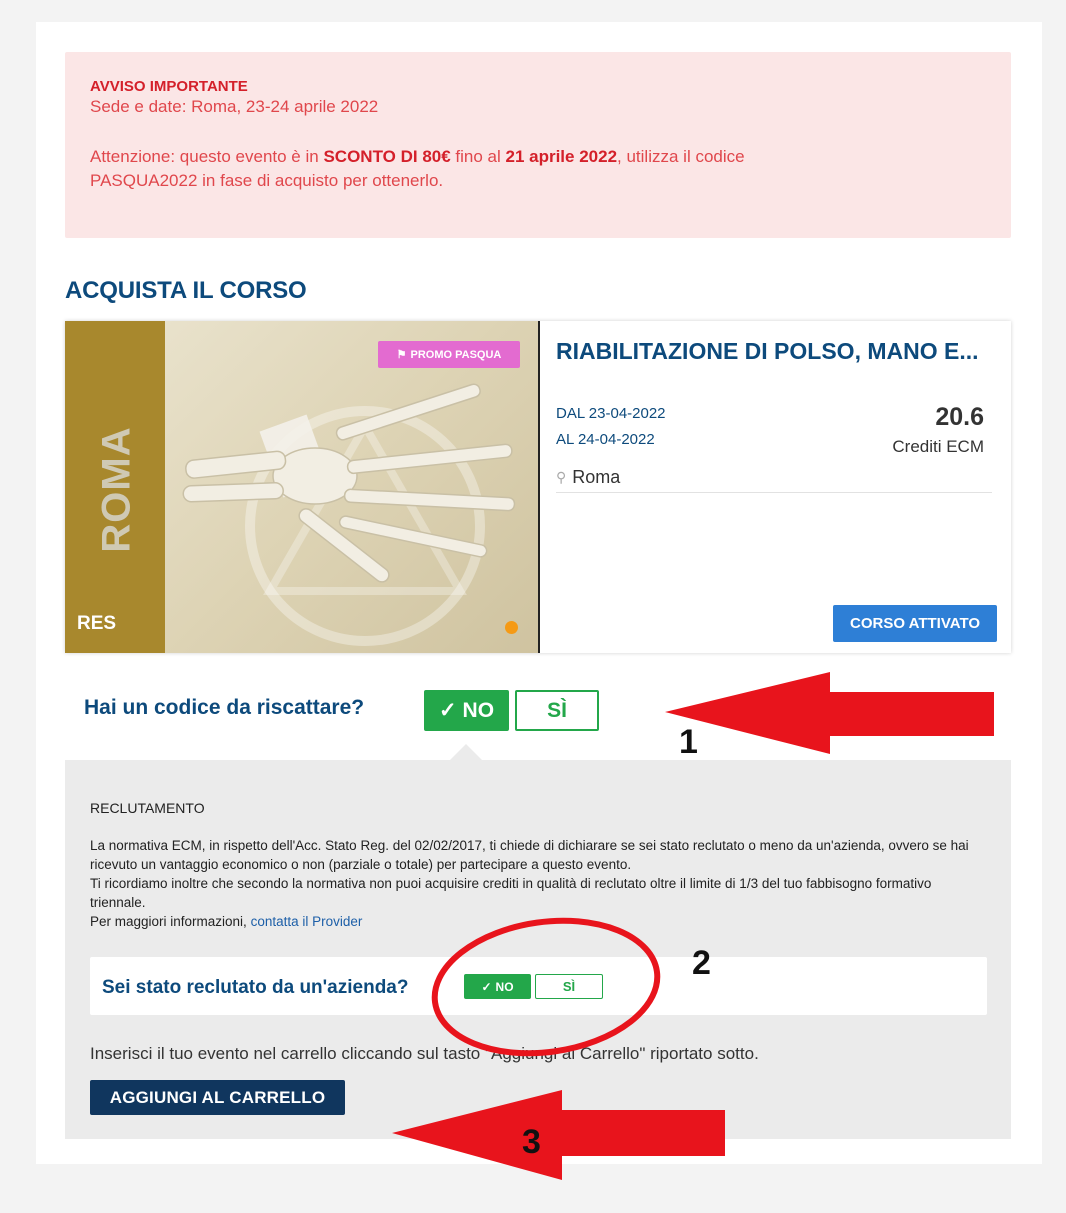 The image size is (1066, 1213). What do you see at coordinates (234, 106) in the screenshot?
I see `notice-location-dates: Sede e date: Roma, 23-24 aprile 2022` at bounding box center [234, 106].